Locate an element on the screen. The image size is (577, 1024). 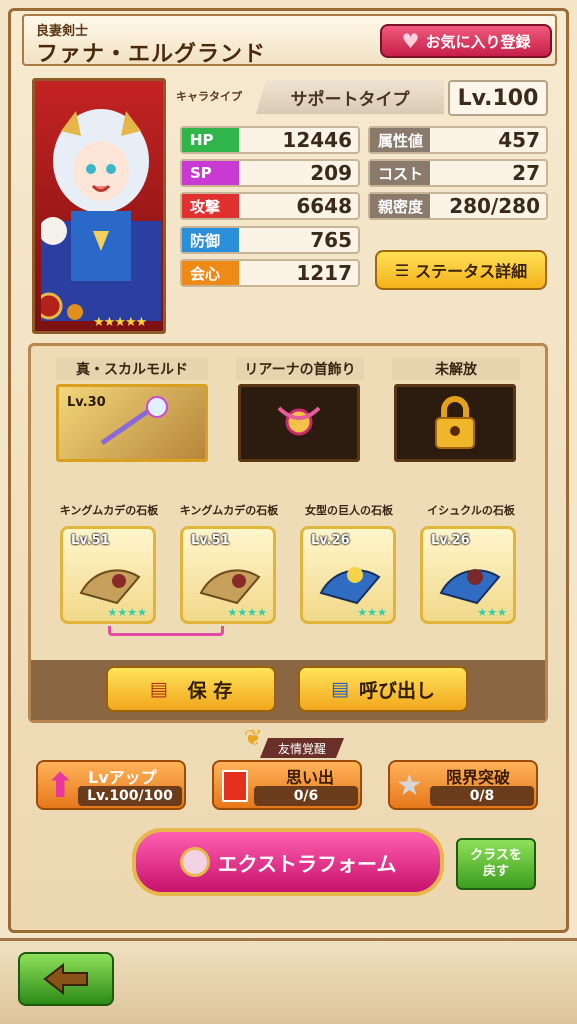
stat-critical-label: 会心 is located at coordinates (210, 273).